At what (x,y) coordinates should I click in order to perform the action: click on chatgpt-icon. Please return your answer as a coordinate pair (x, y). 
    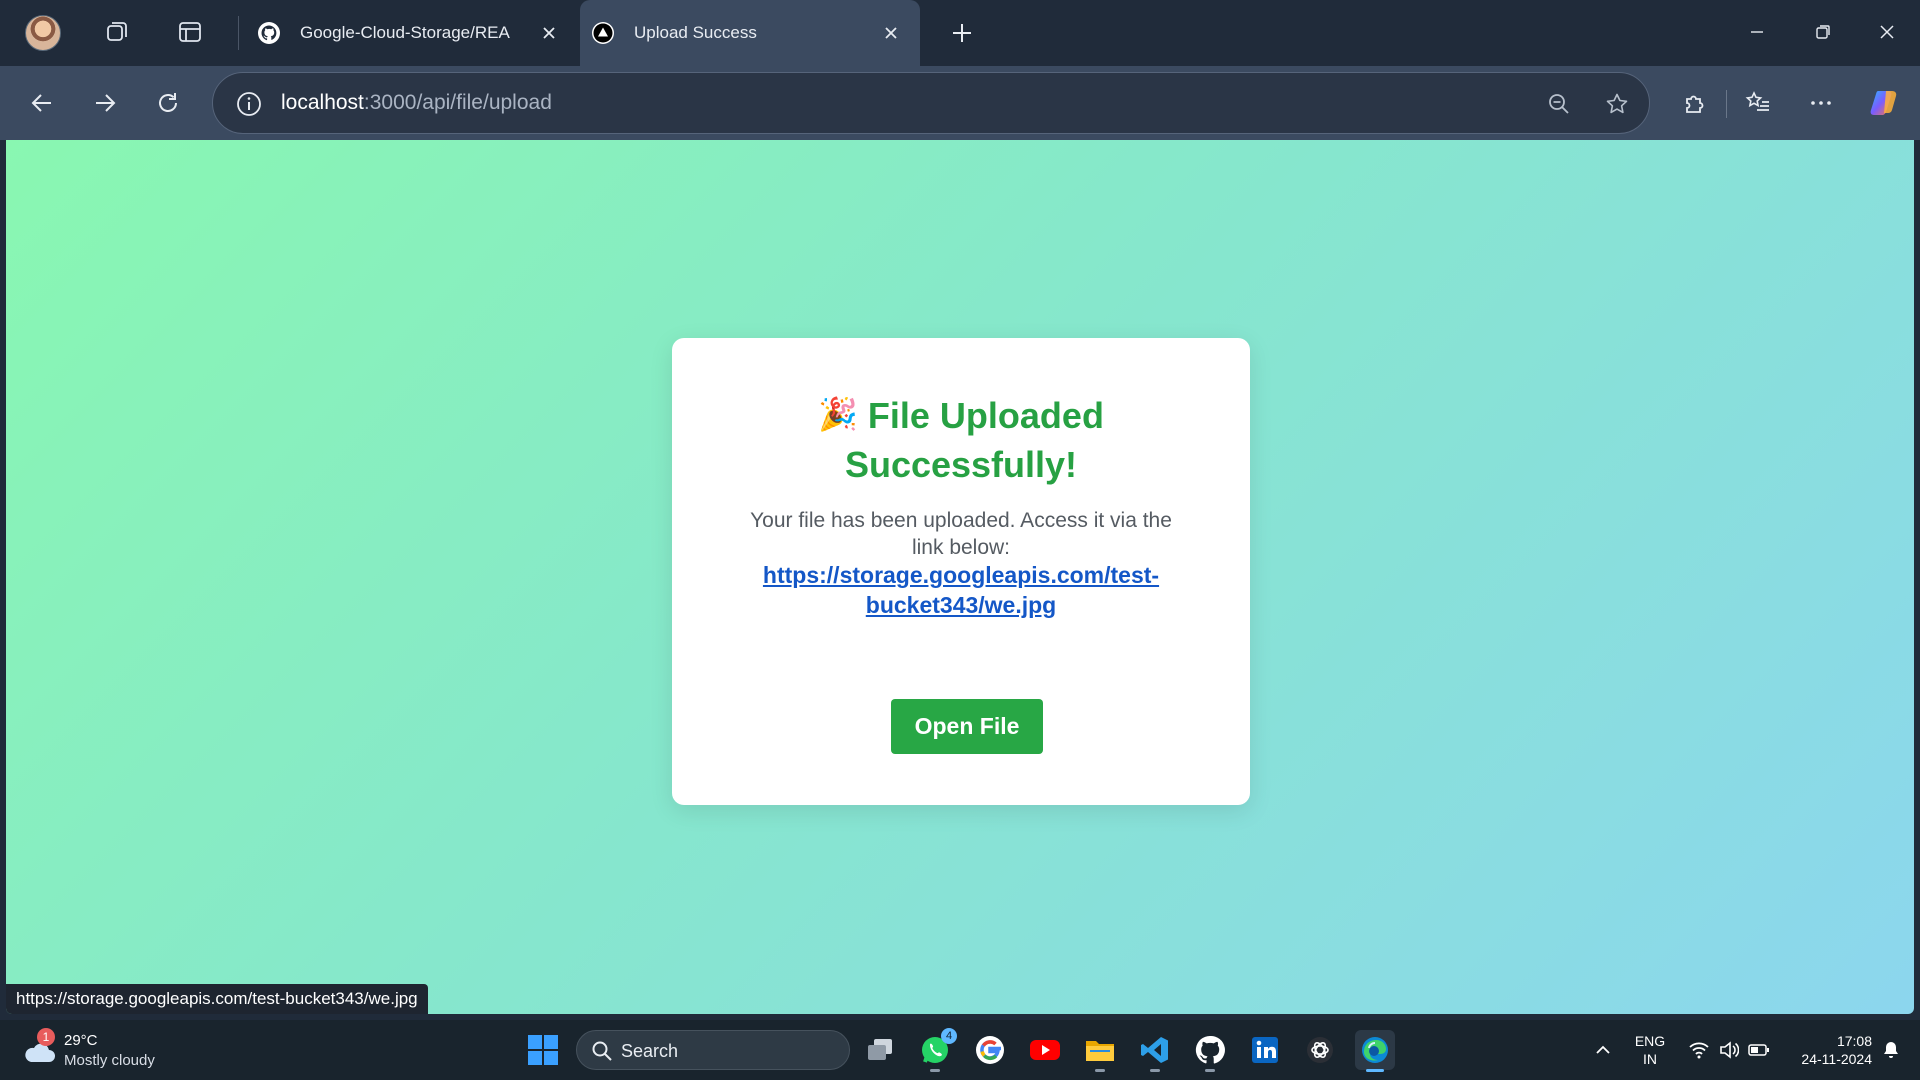
    Looking at the image, I should click on (1320, 1050).